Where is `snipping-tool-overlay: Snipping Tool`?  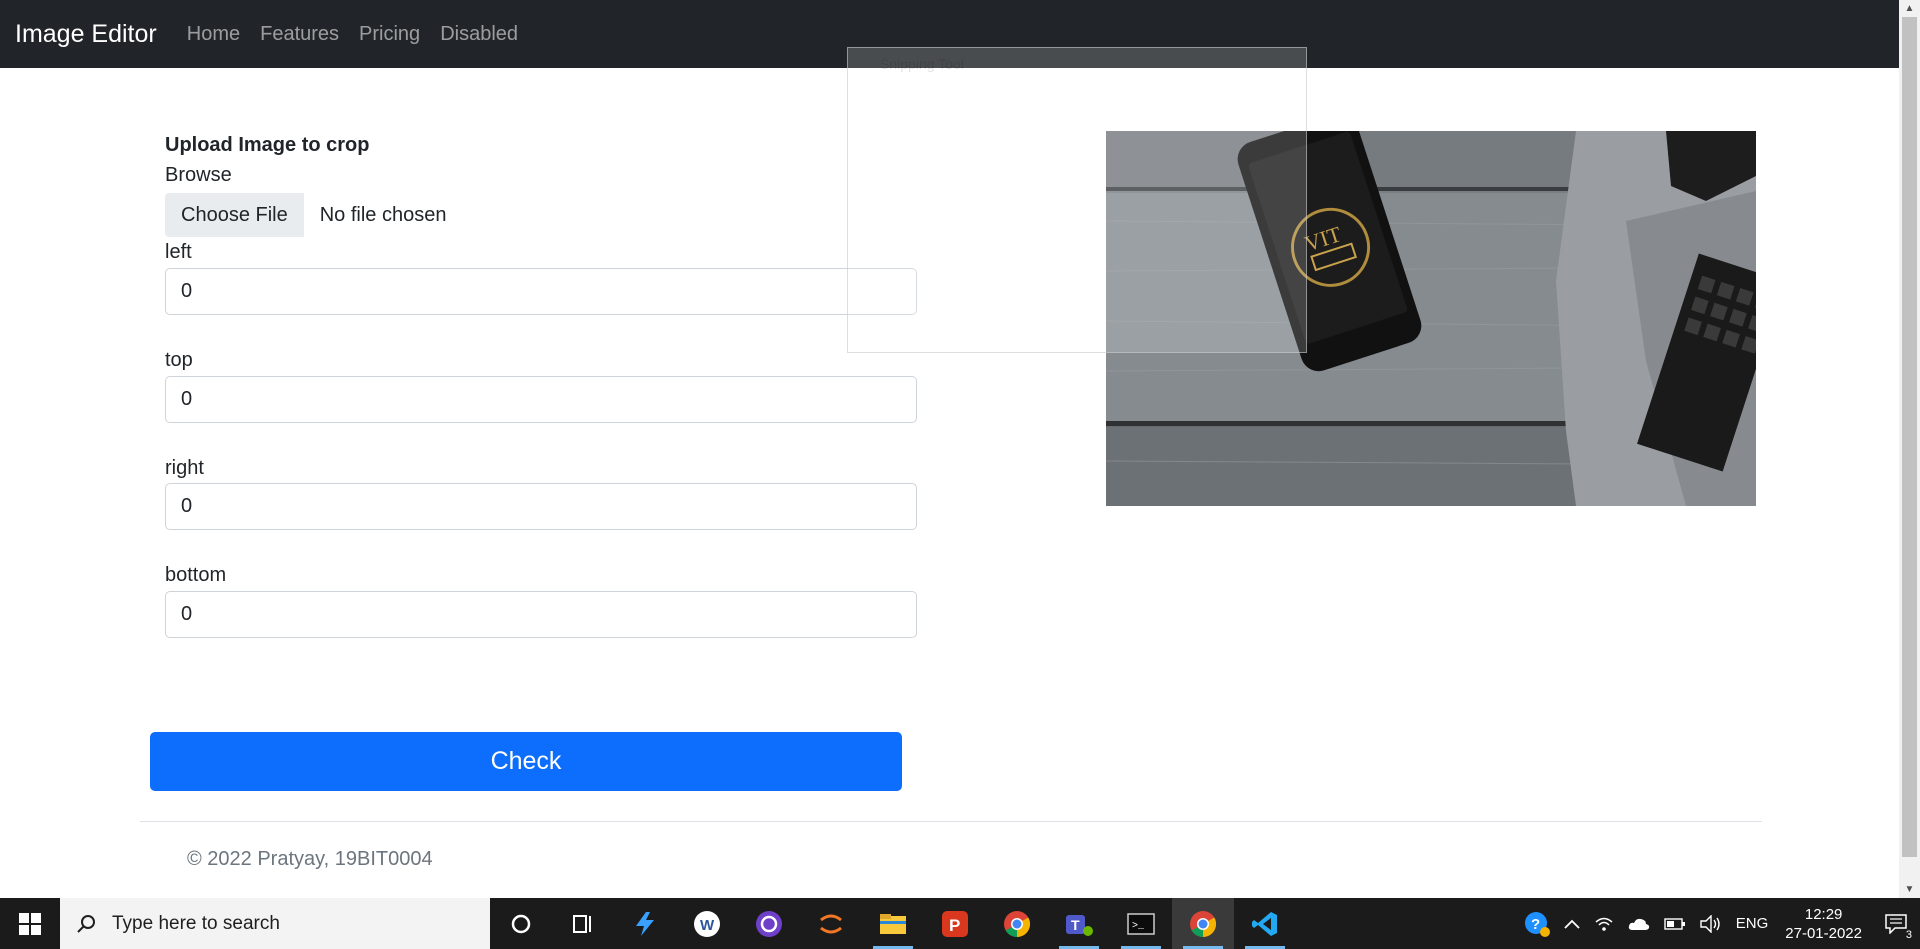 snipping-tool-overlay: Snipping Tool is located at coordinates (1077, 200).